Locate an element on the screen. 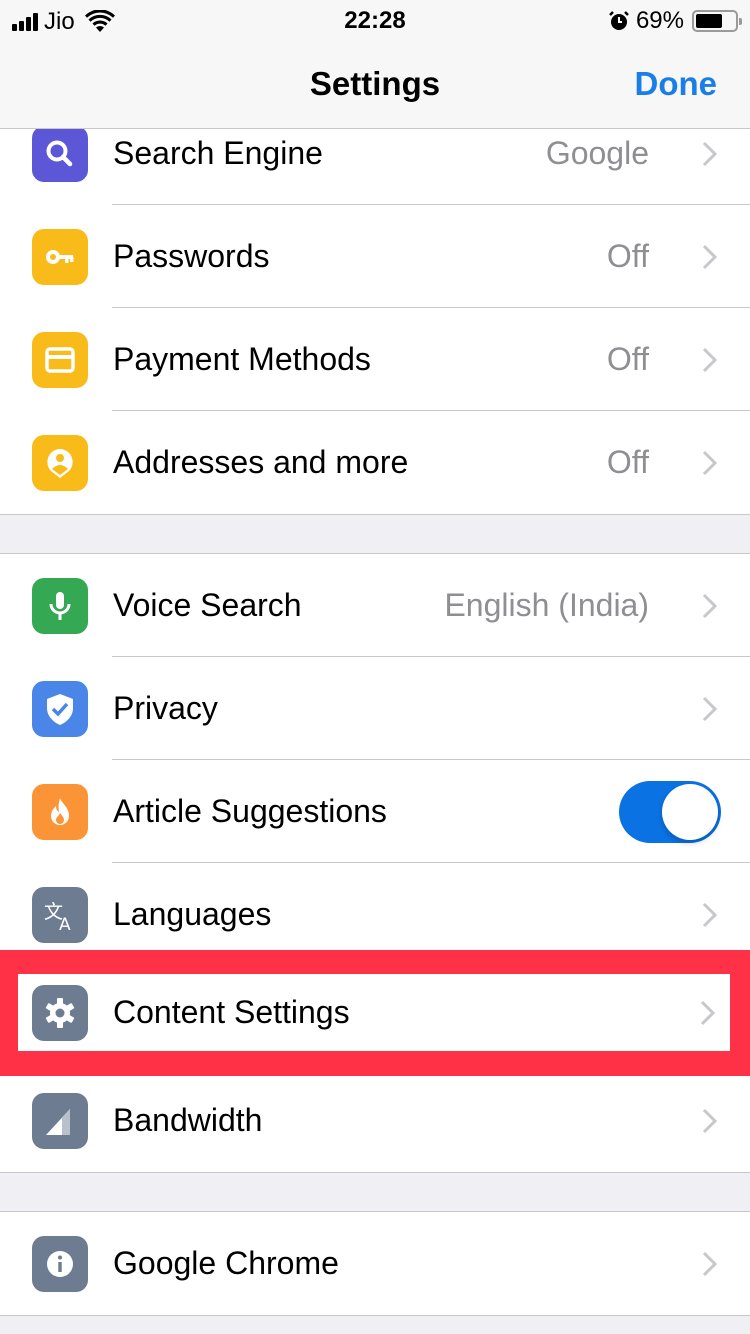  row-addresses: Addresses and more Off is located at coordinates (375, 462).